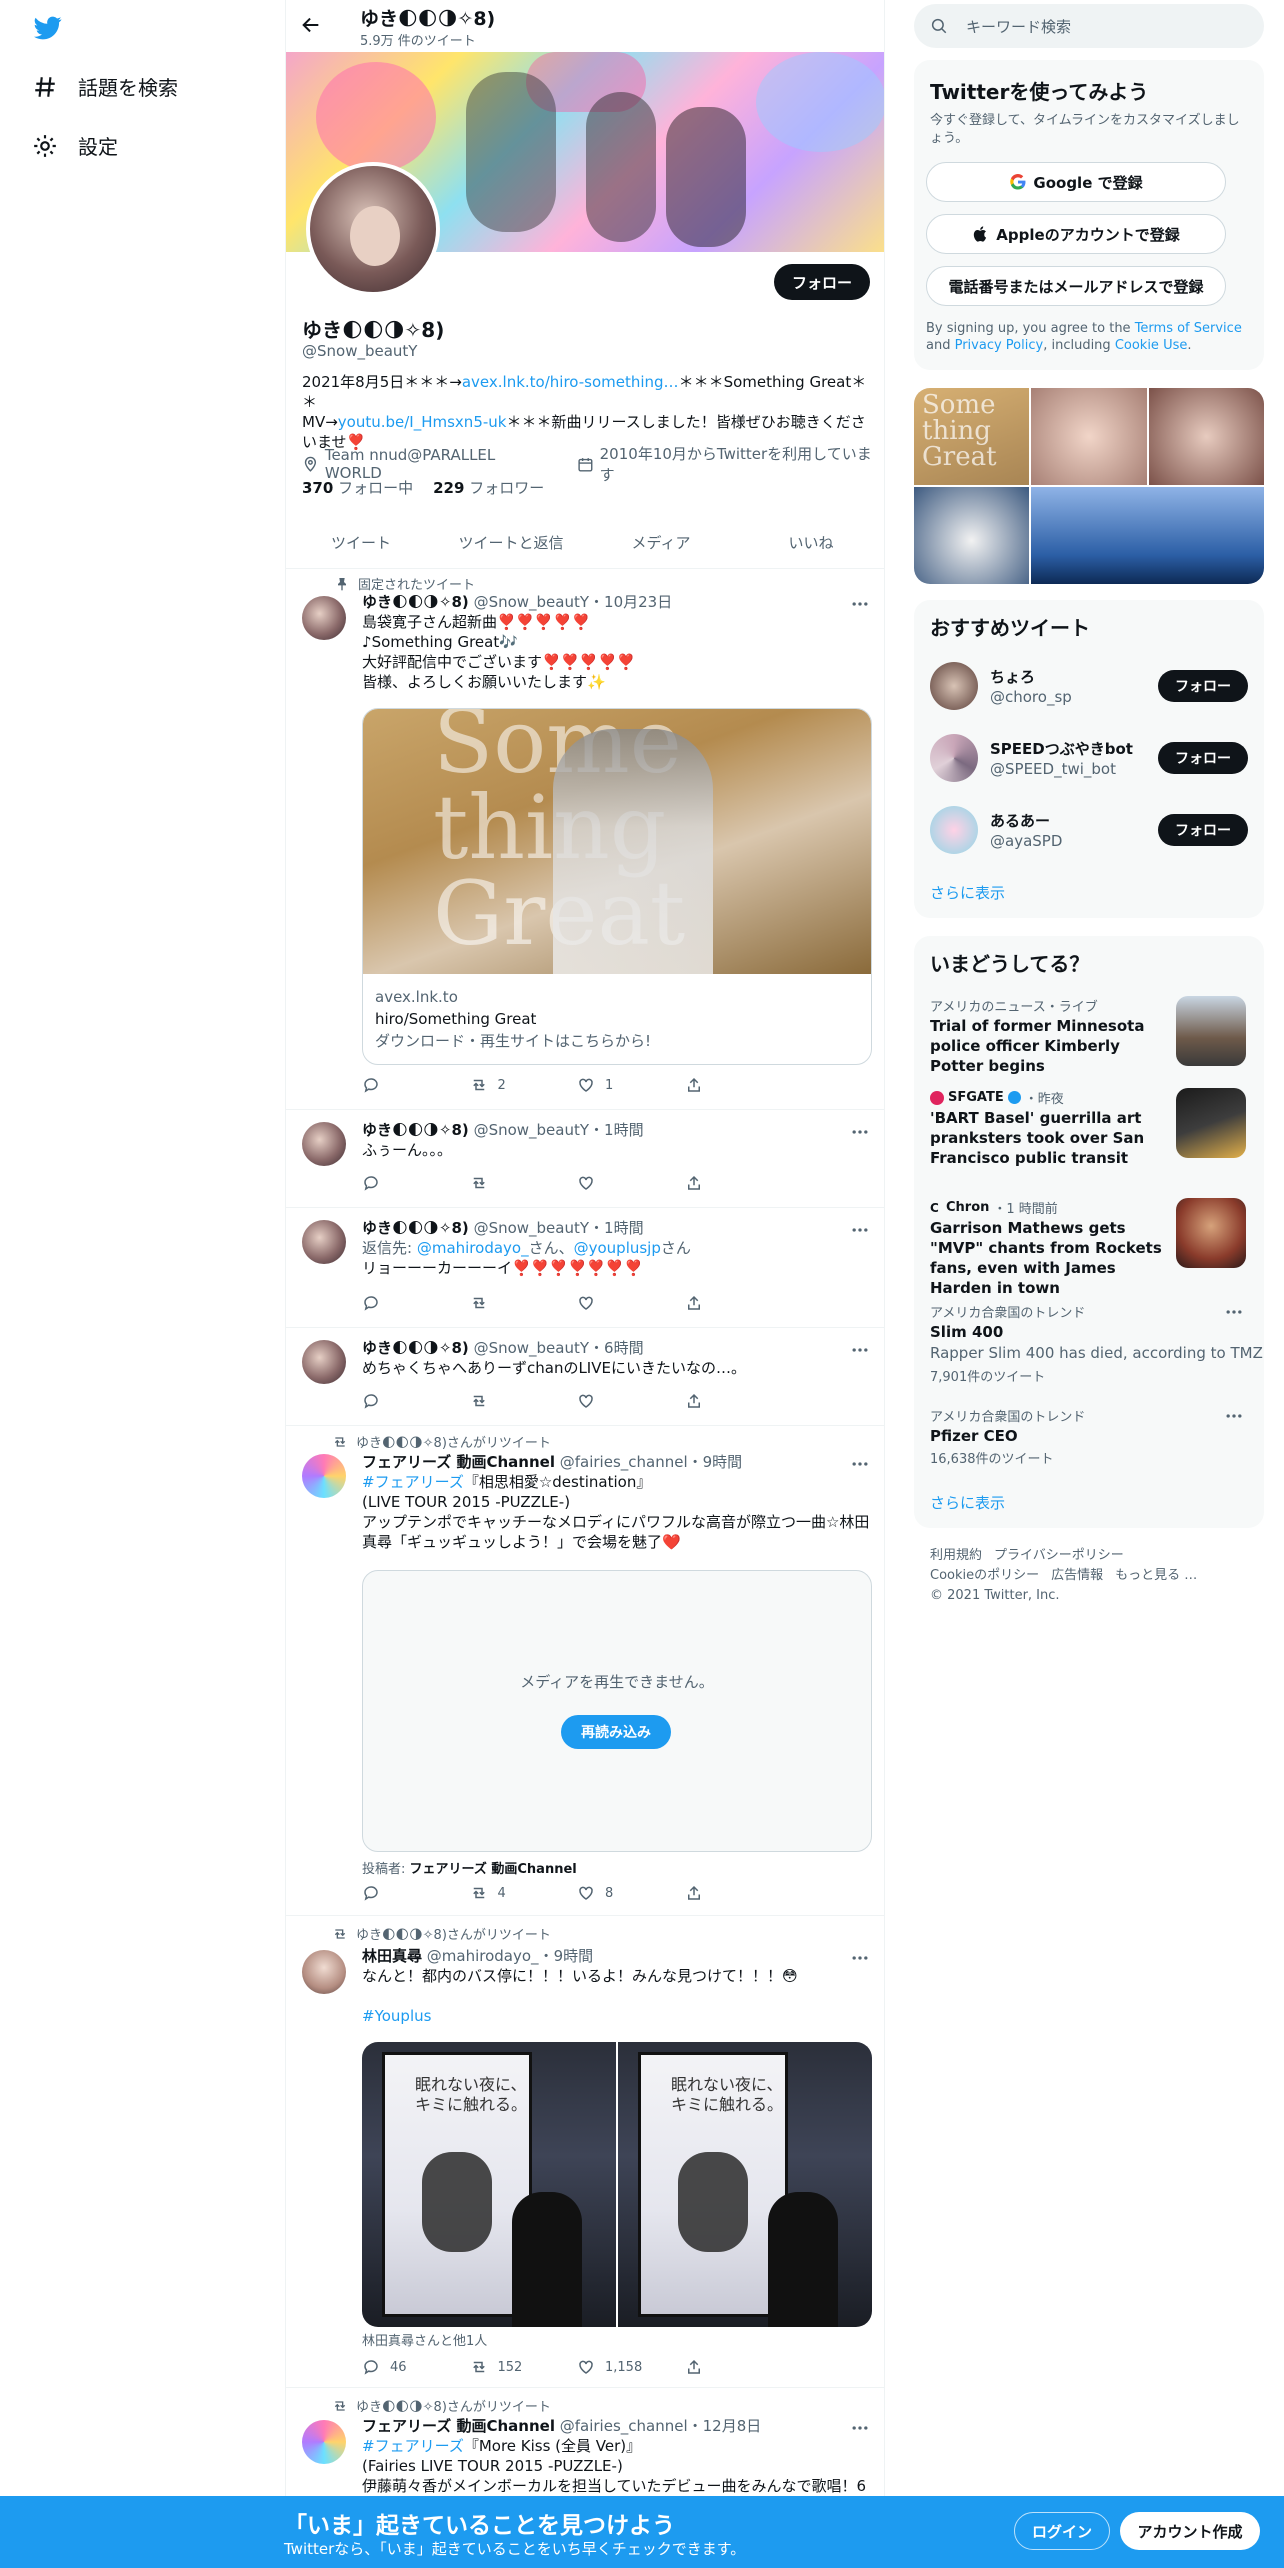 The height and width of the screenshot is (2568, 1284). What do you see at coordinates (984, 1575) in the screenshot?
I see `footer-cookie: Cookieのポリシー` at bounding box center [984, 1575].